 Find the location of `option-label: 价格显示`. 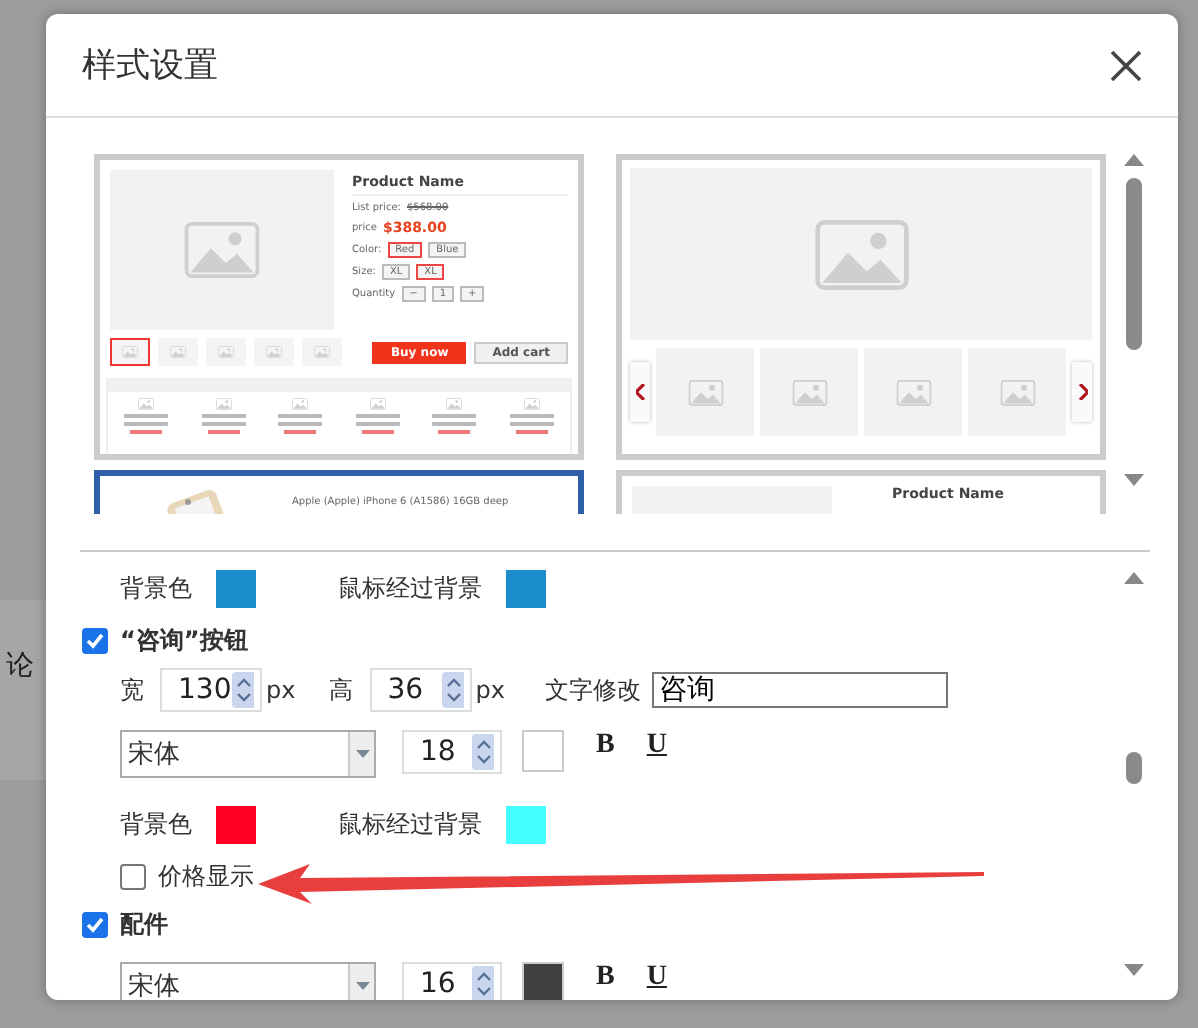

option-label: 价格显示 is located at coordinates (206, 876).